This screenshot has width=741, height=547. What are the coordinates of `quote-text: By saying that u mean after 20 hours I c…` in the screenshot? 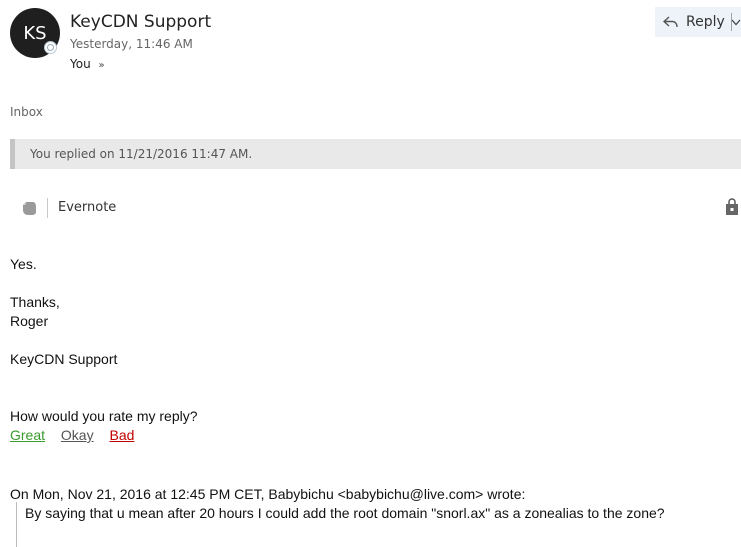 It's located at (345, 513).